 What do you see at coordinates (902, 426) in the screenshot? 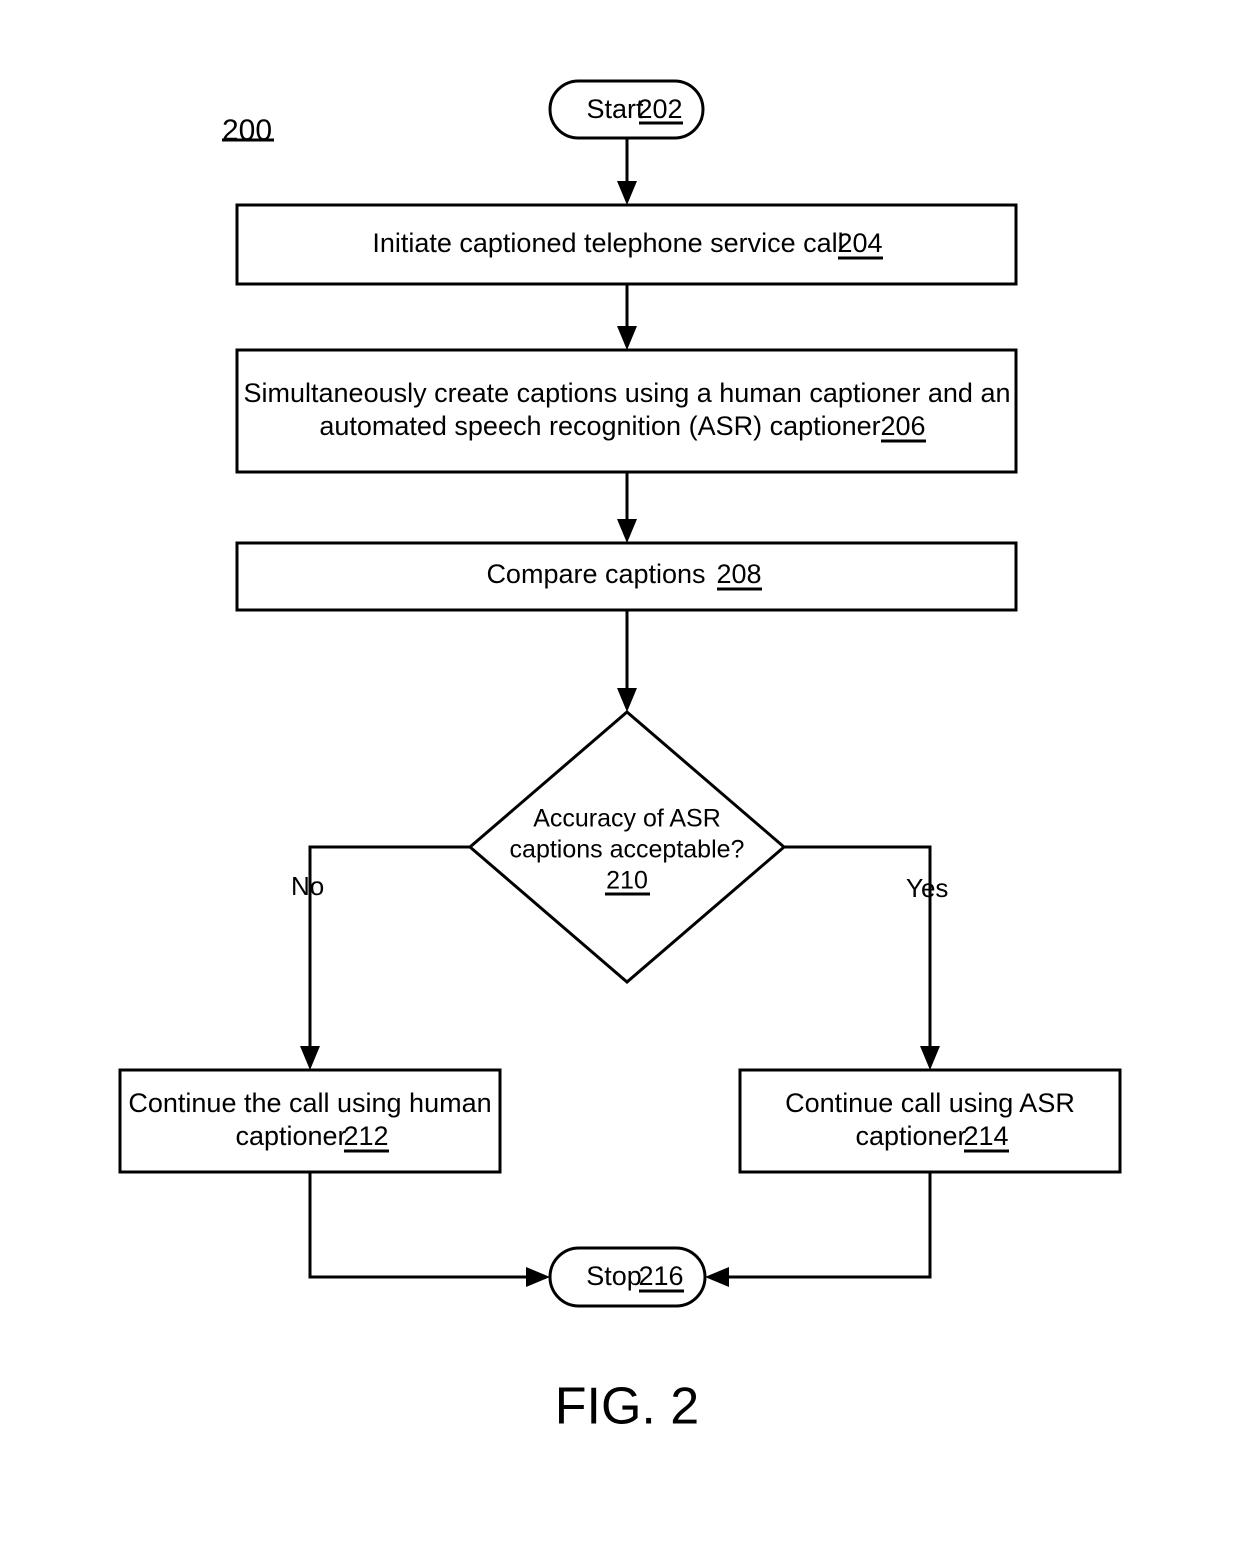
I see `create-captions-ref: 206` at bounding box center [902, 426].